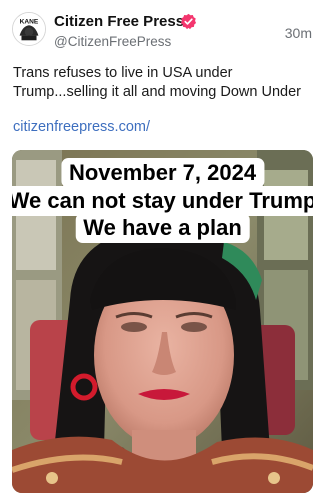  Describe the element at coordinates (162, 228) in the screenshot. I see `video-caption-line-3: We have a plan` at that location.